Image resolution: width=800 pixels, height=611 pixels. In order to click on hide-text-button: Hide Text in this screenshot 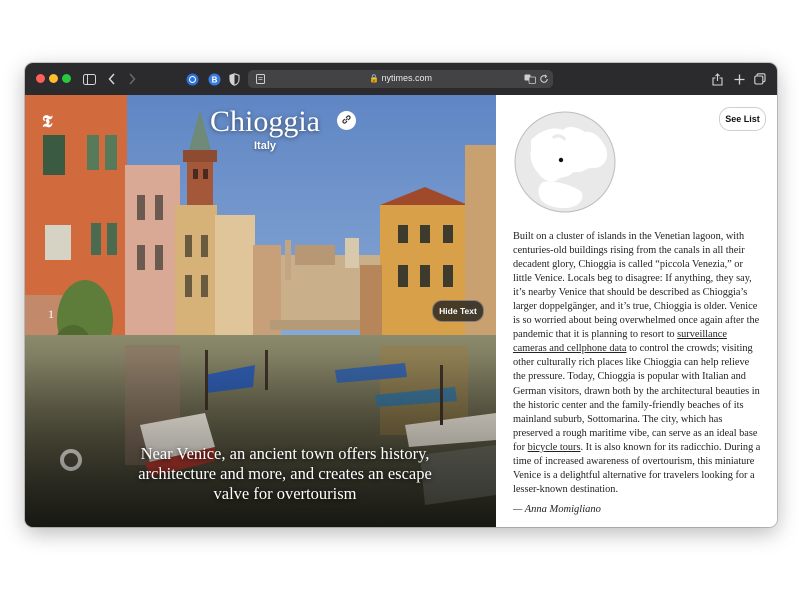, I will do `click(458, 311)`.